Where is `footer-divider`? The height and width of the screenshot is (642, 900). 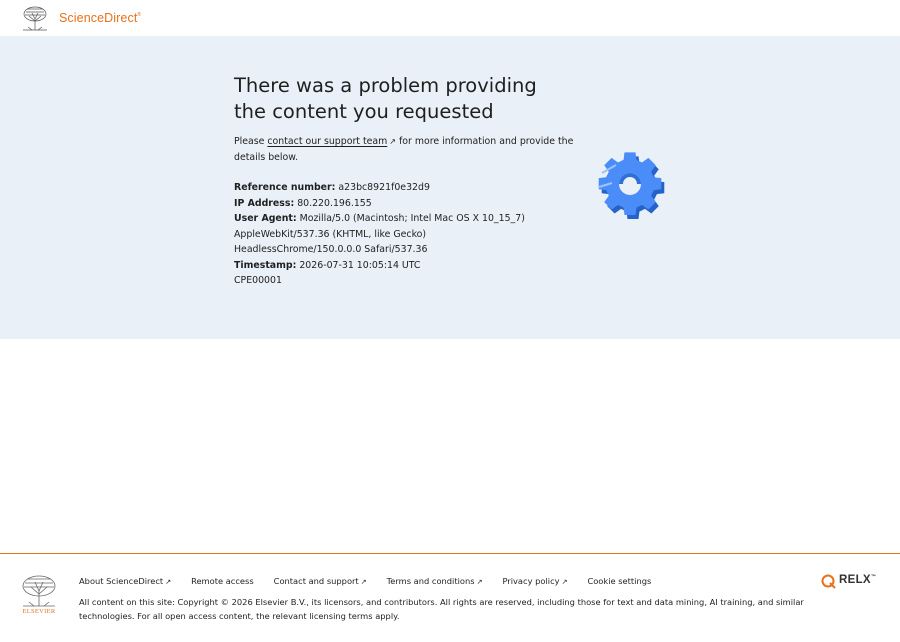
footer-divider is located at coordinates (450, 553).